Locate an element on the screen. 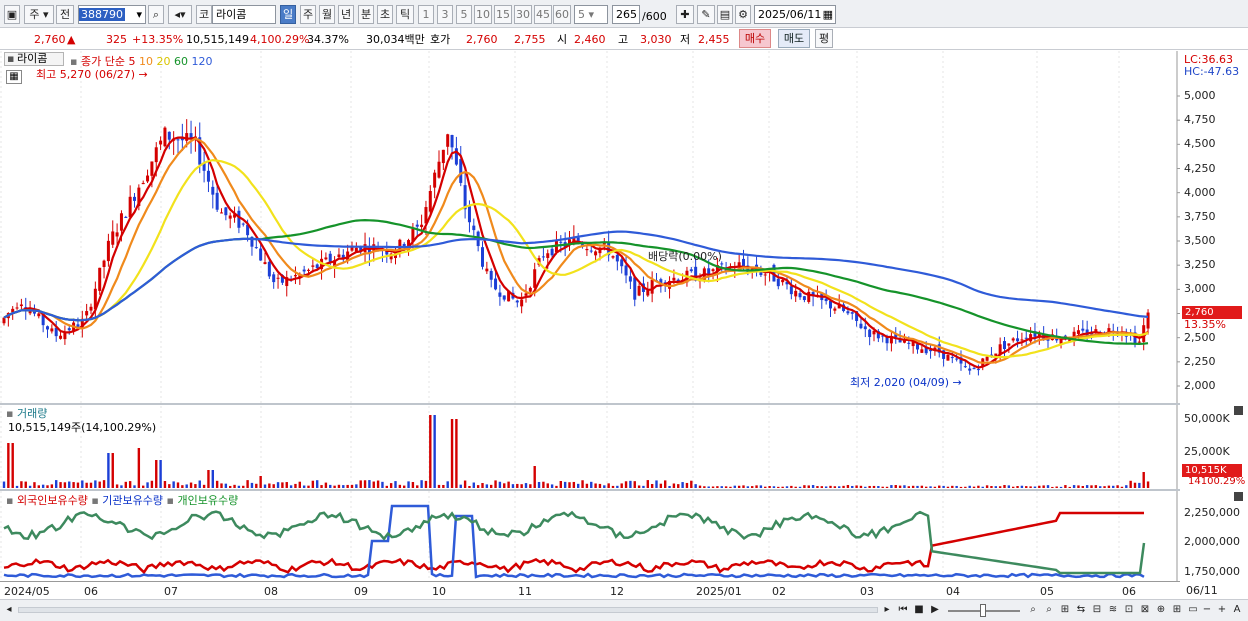 Image resolution: width=1248 pixels, height=621 pixels. search-icon: ⌕ is located at coordinates (156, 14).